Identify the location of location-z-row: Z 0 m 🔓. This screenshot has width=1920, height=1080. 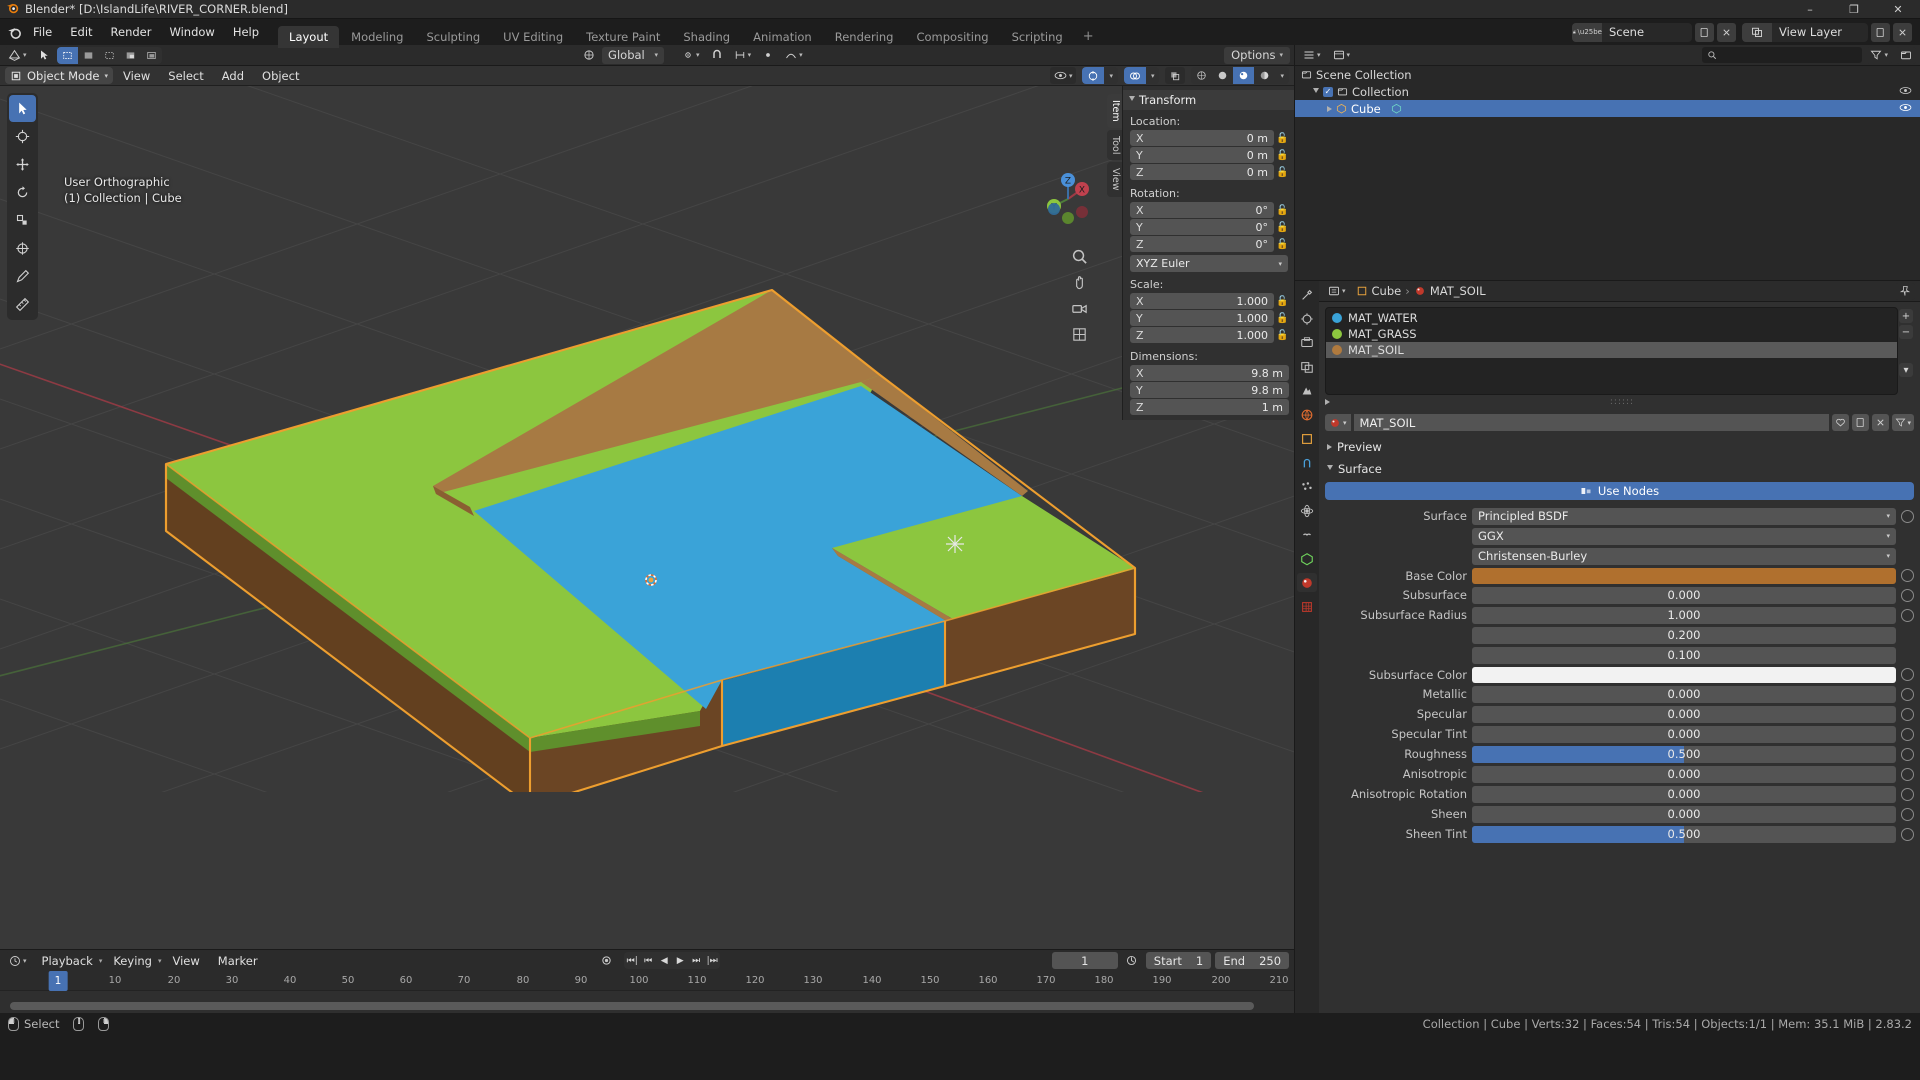
(1208, 172).